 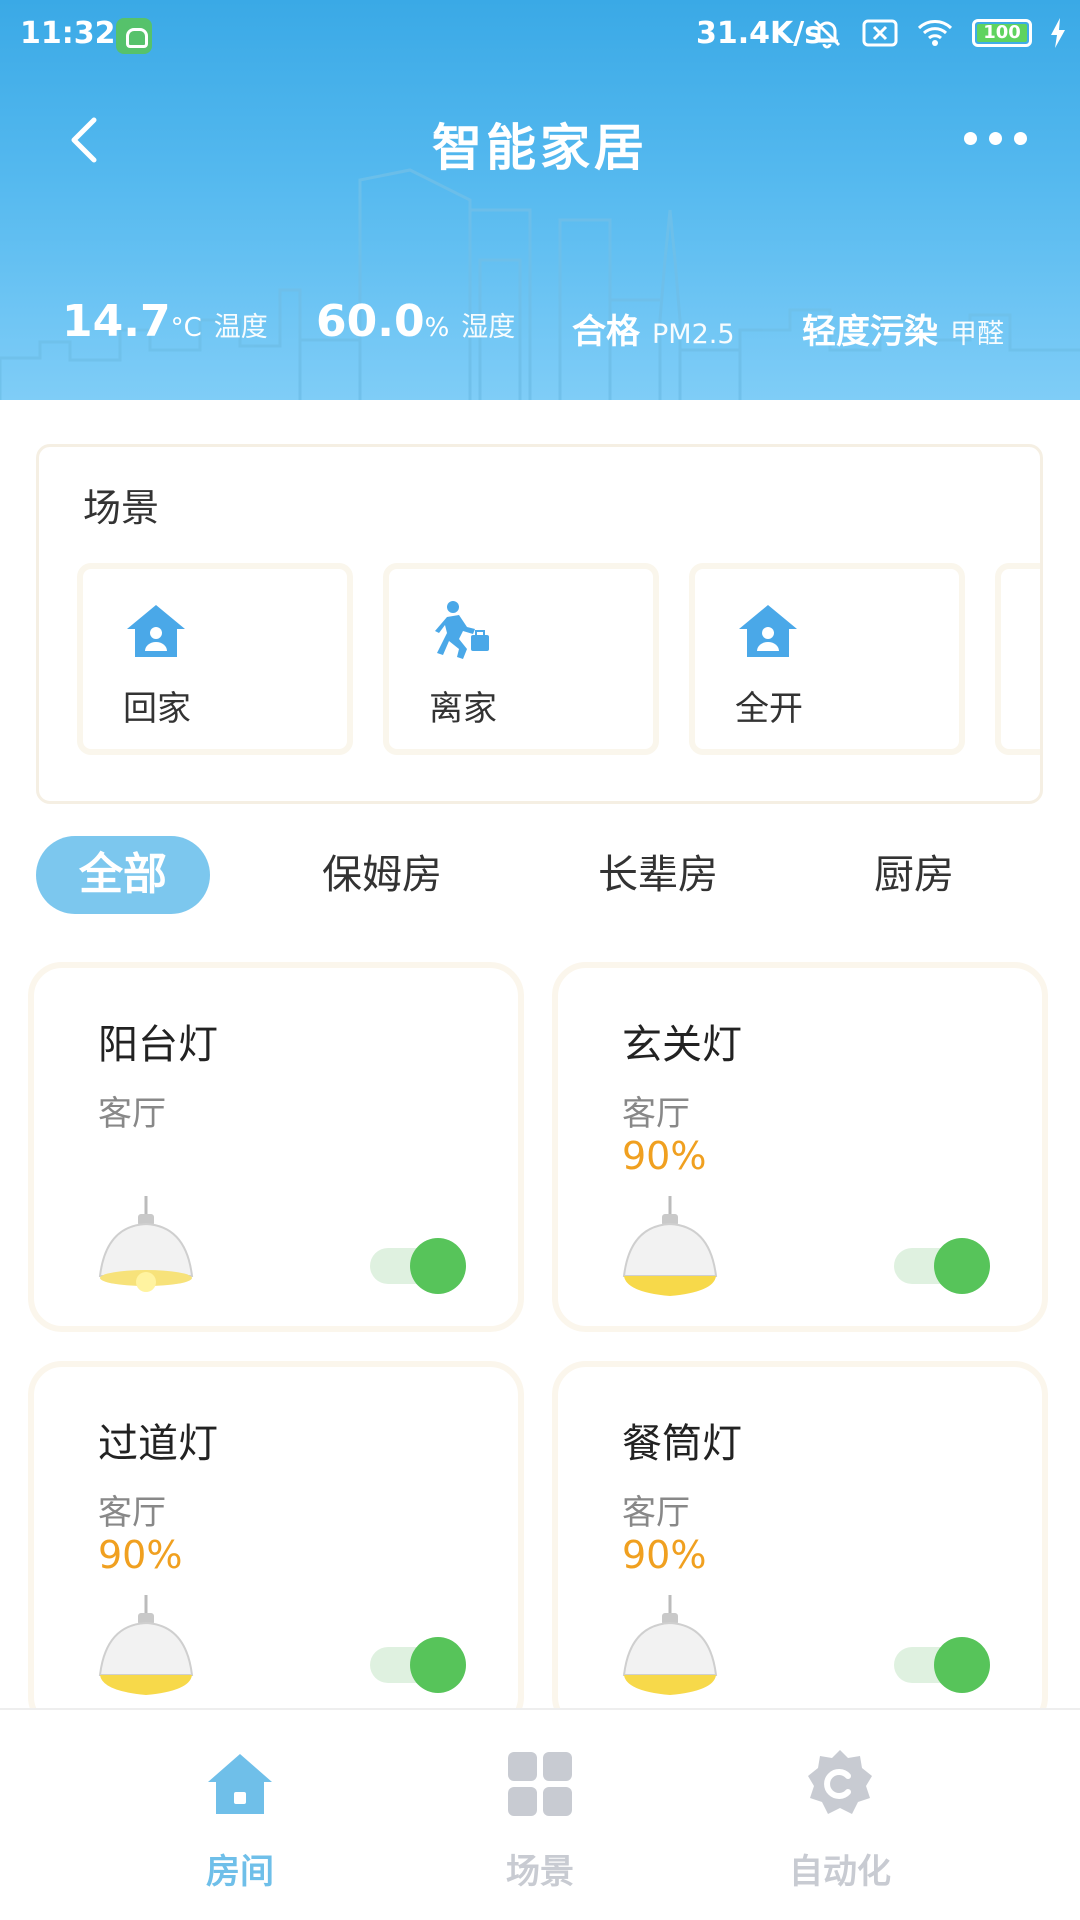 I want to click on nav-scenes: 场景, so click(x=540, y=1815).